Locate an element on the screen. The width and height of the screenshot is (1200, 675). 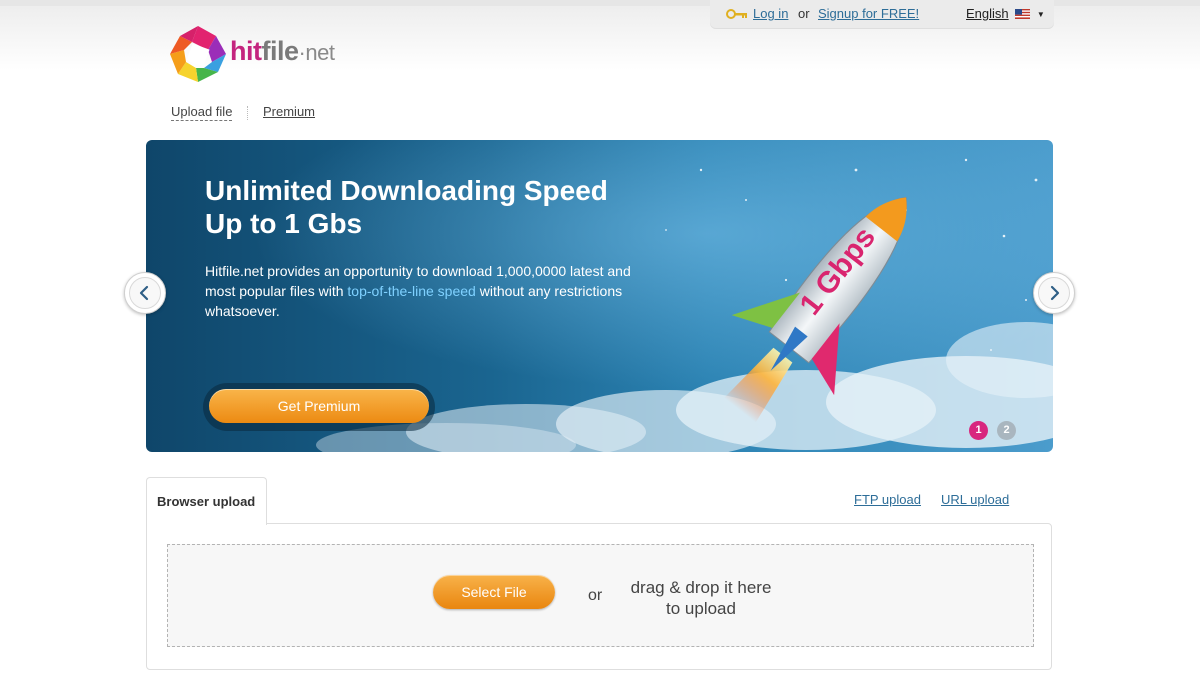
logo-wordmark: hitfile·net is located at coordinates (282, 51).